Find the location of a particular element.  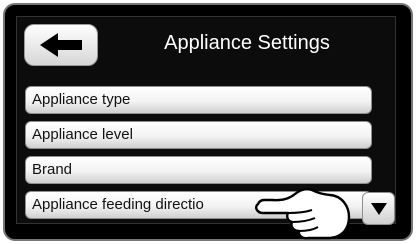

menu-item-appliance-type: Appliance type is located at coordinates (198, 100).